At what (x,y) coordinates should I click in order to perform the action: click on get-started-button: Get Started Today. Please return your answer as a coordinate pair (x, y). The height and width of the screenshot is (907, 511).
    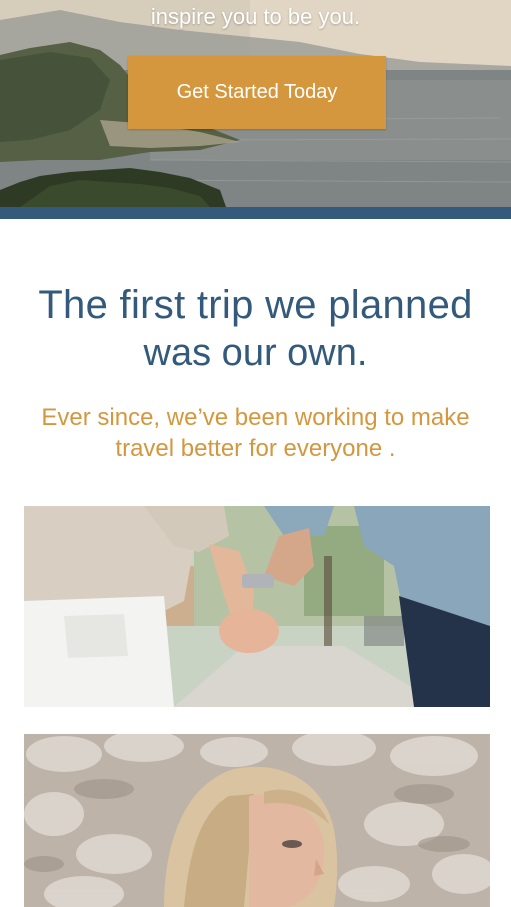
    Looking at the image, I should click on (257, 92).